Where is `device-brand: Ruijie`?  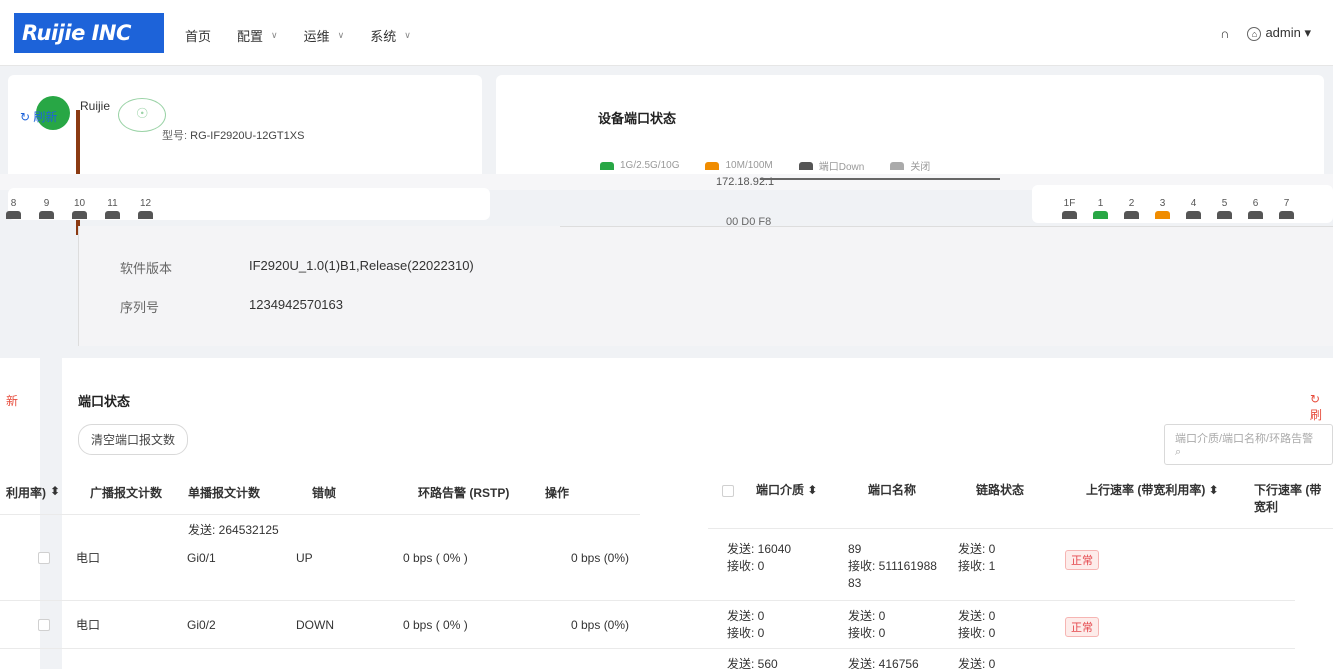 device-brand: Ruijie is located at coordinates (95, 106).